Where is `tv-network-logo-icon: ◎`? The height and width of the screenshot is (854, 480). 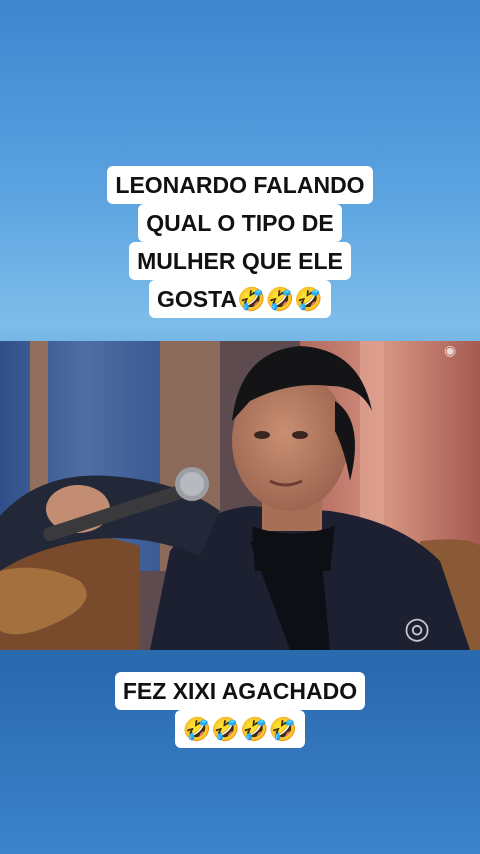 tv-network-logo-icon: ◎ is located at coordinates (417, 628).